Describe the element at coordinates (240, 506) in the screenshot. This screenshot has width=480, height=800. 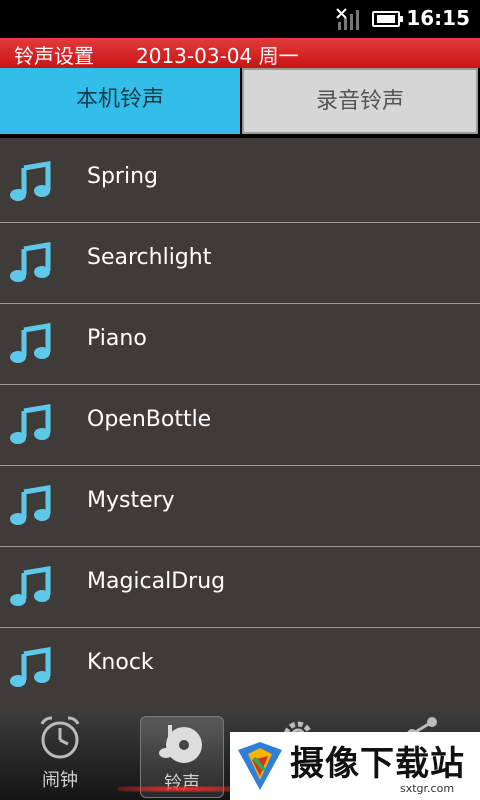
I see `list-item: Mystery` at that location.